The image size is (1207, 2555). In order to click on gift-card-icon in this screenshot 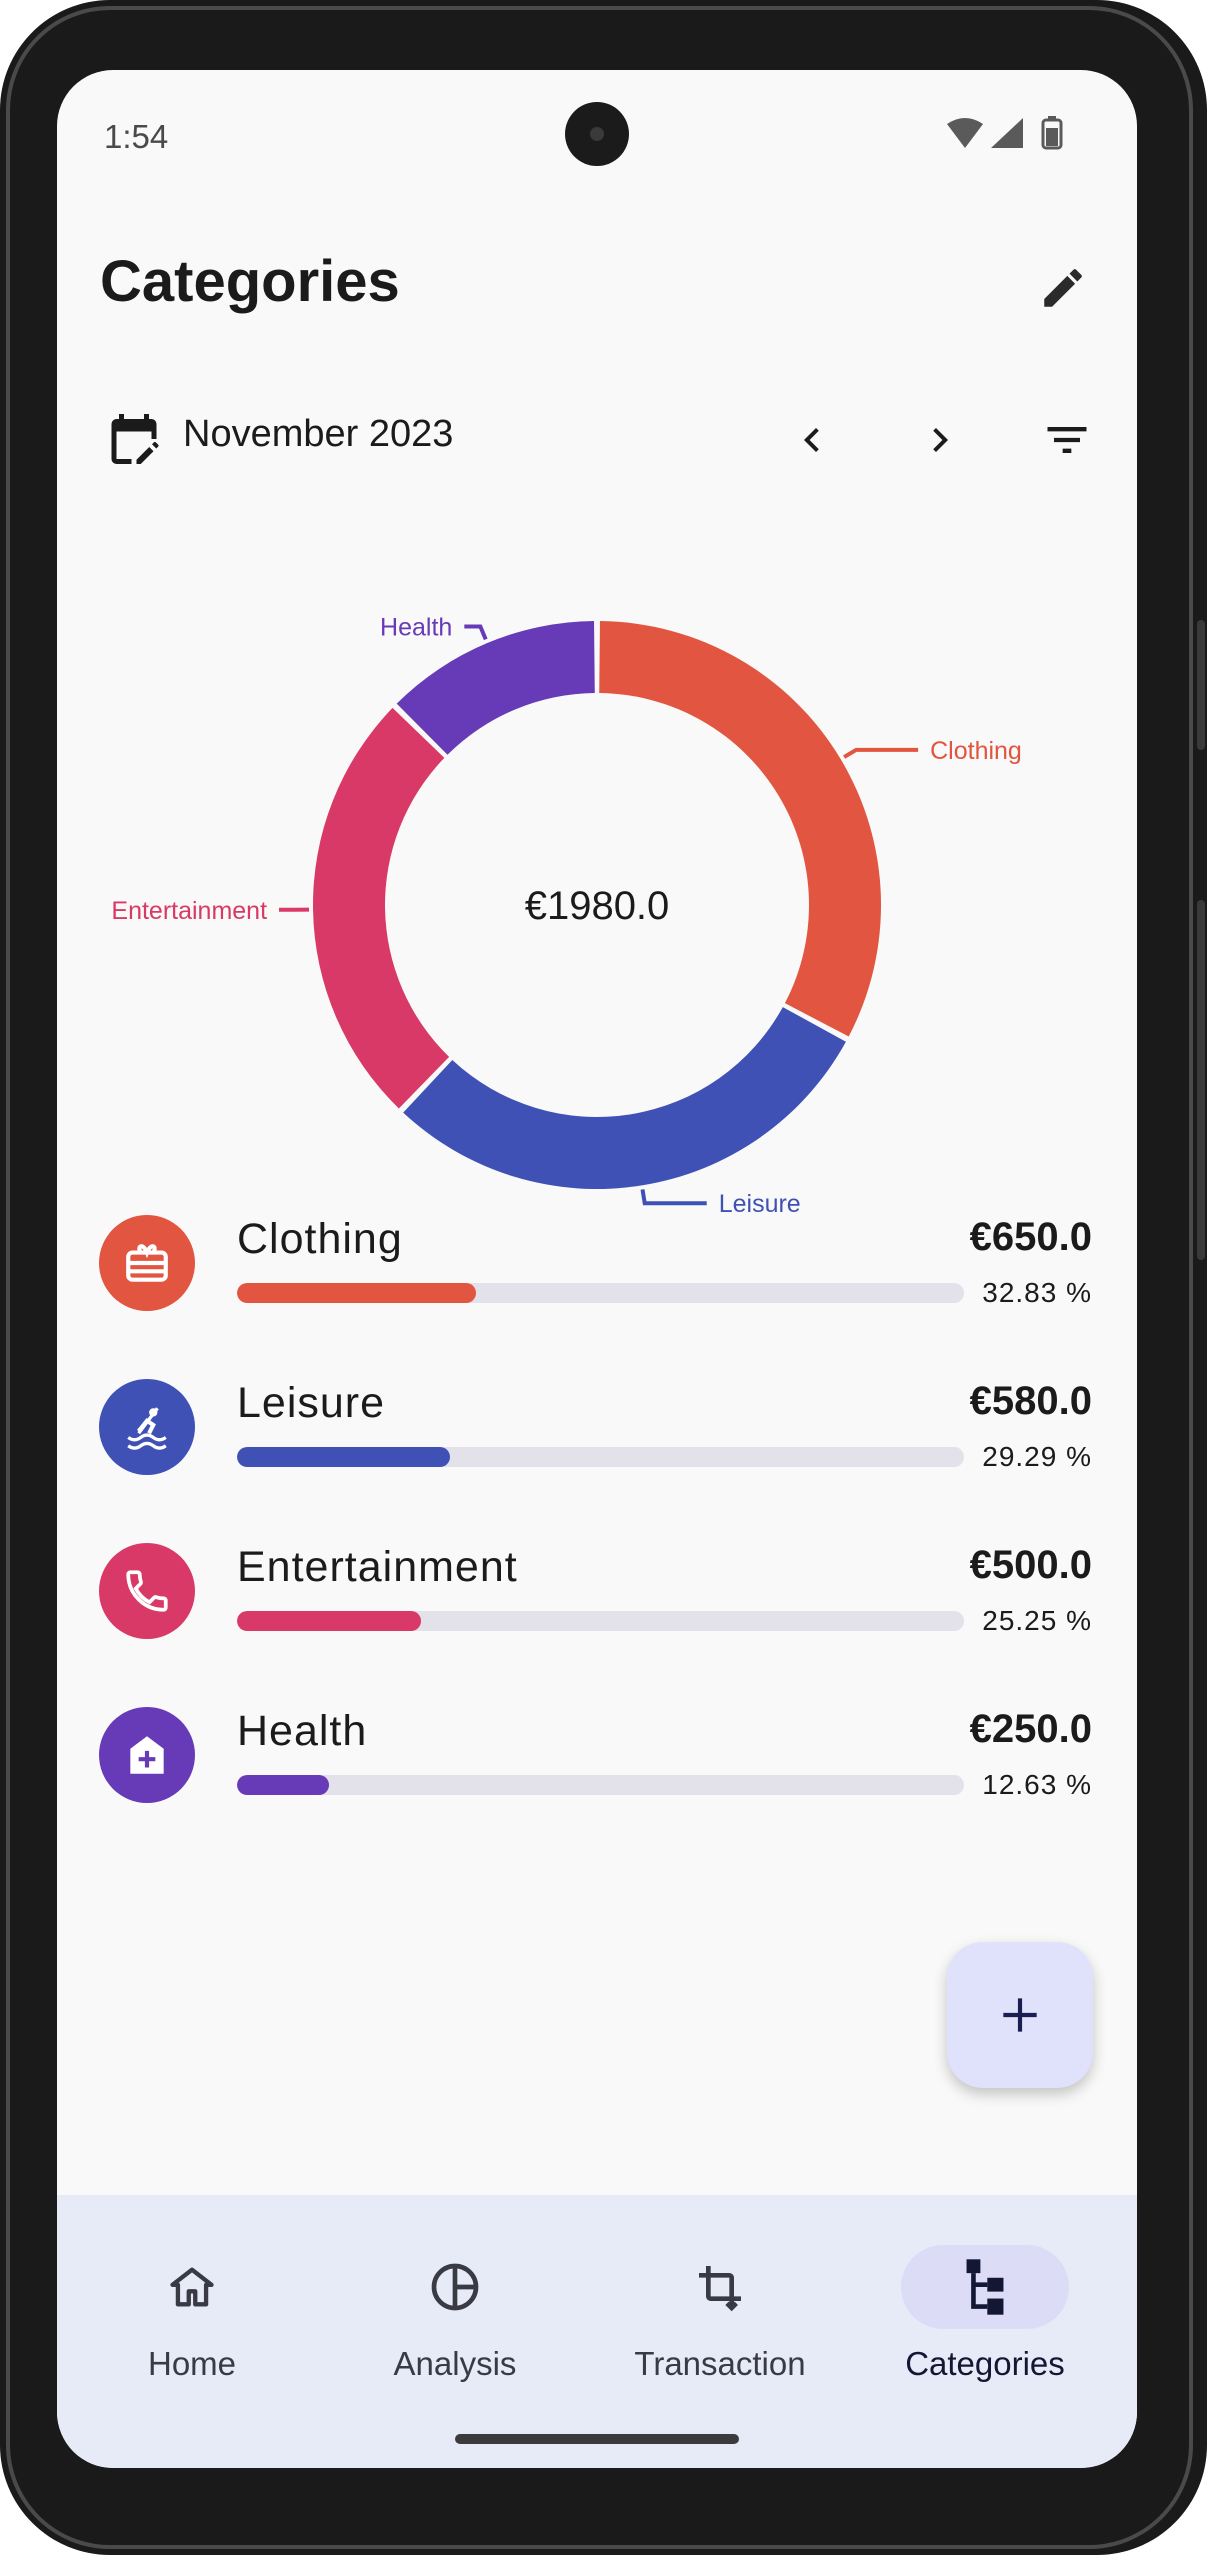, I will do `click(147, 1263)`.